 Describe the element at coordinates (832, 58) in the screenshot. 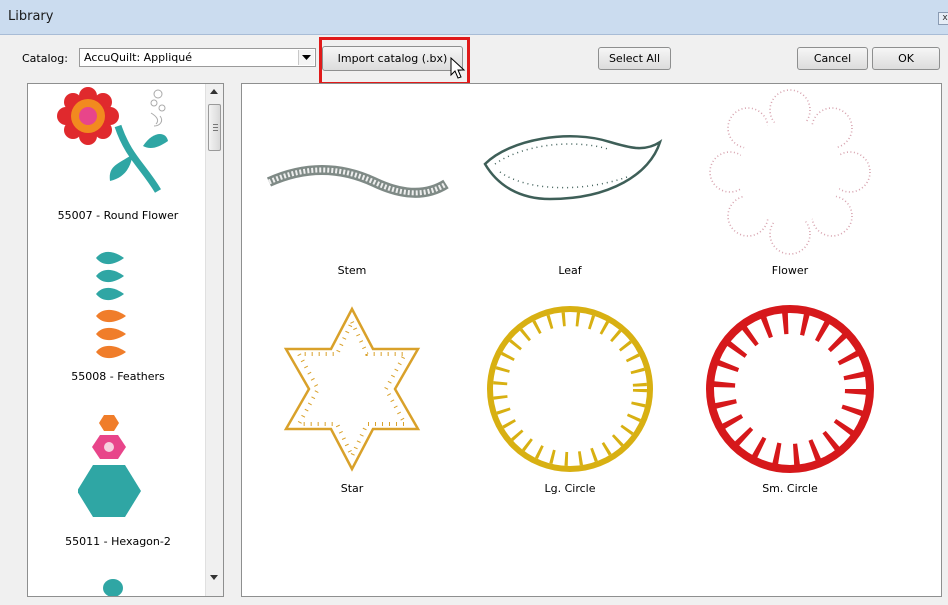

I see `cancel-button: Cancel` at that location.